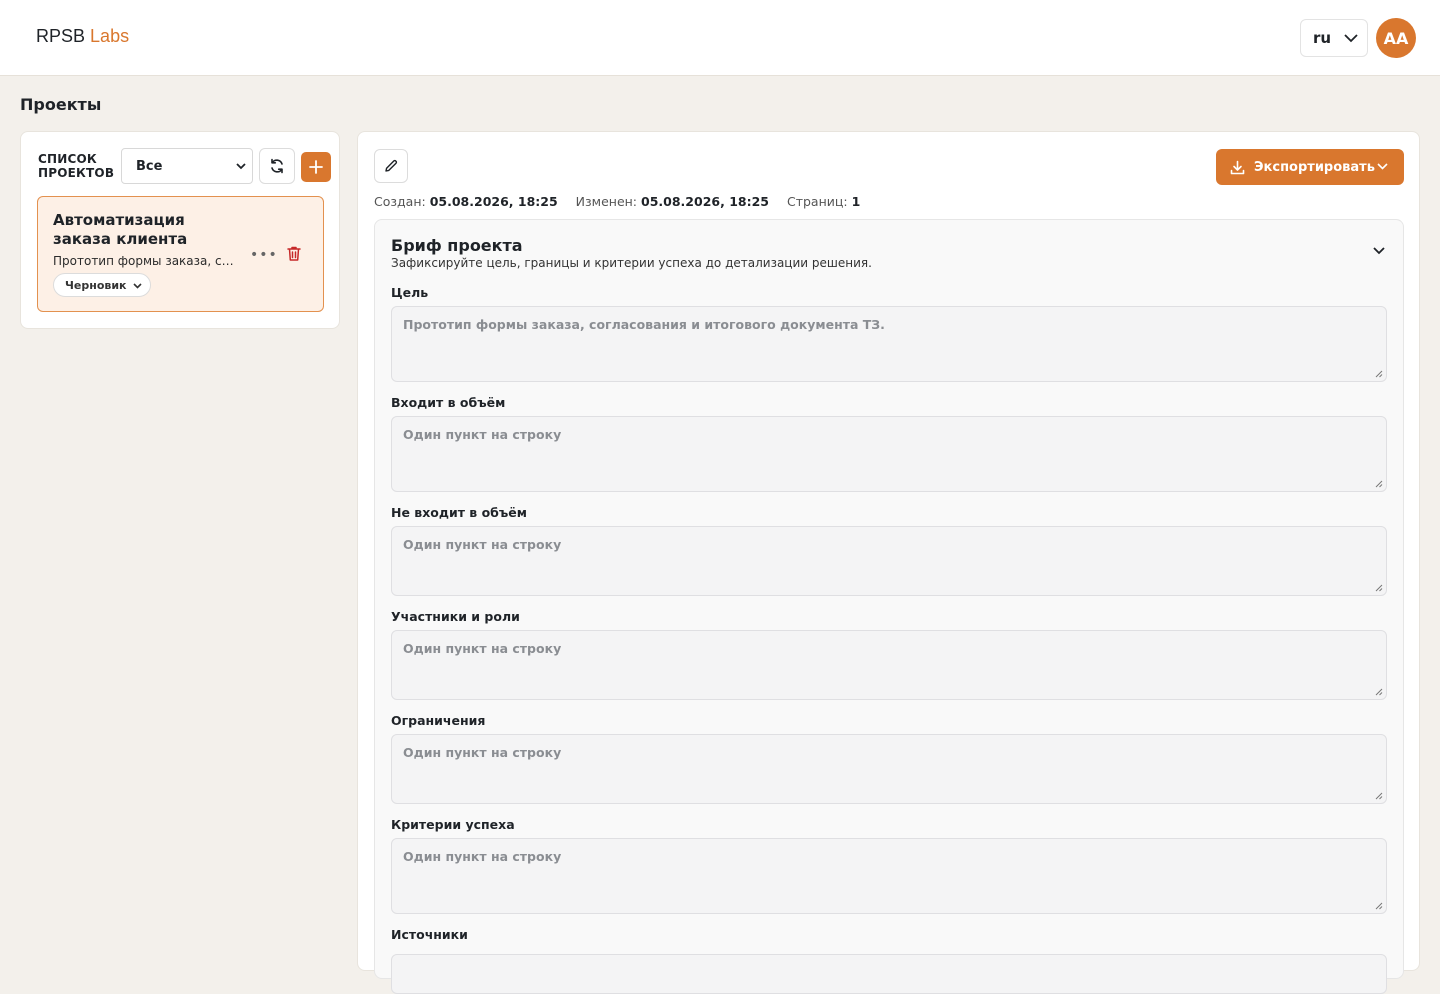 The height and width of the screenshot is (994, 1440). I want to click on language-value: ru, so click(1322, 38).